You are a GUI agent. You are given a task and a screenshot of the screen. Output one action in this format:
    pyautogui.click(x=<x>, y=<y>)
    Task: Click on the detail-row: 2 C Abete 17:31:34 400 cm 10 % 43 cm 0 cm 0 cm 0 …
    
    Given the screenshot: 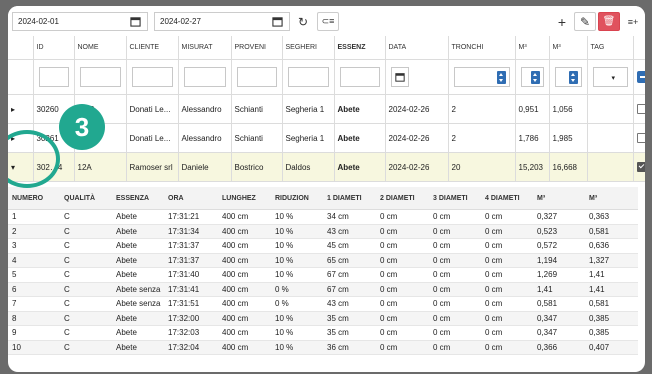 What is the action you would take?
    pyautogui.click(x=323, y=231)
    